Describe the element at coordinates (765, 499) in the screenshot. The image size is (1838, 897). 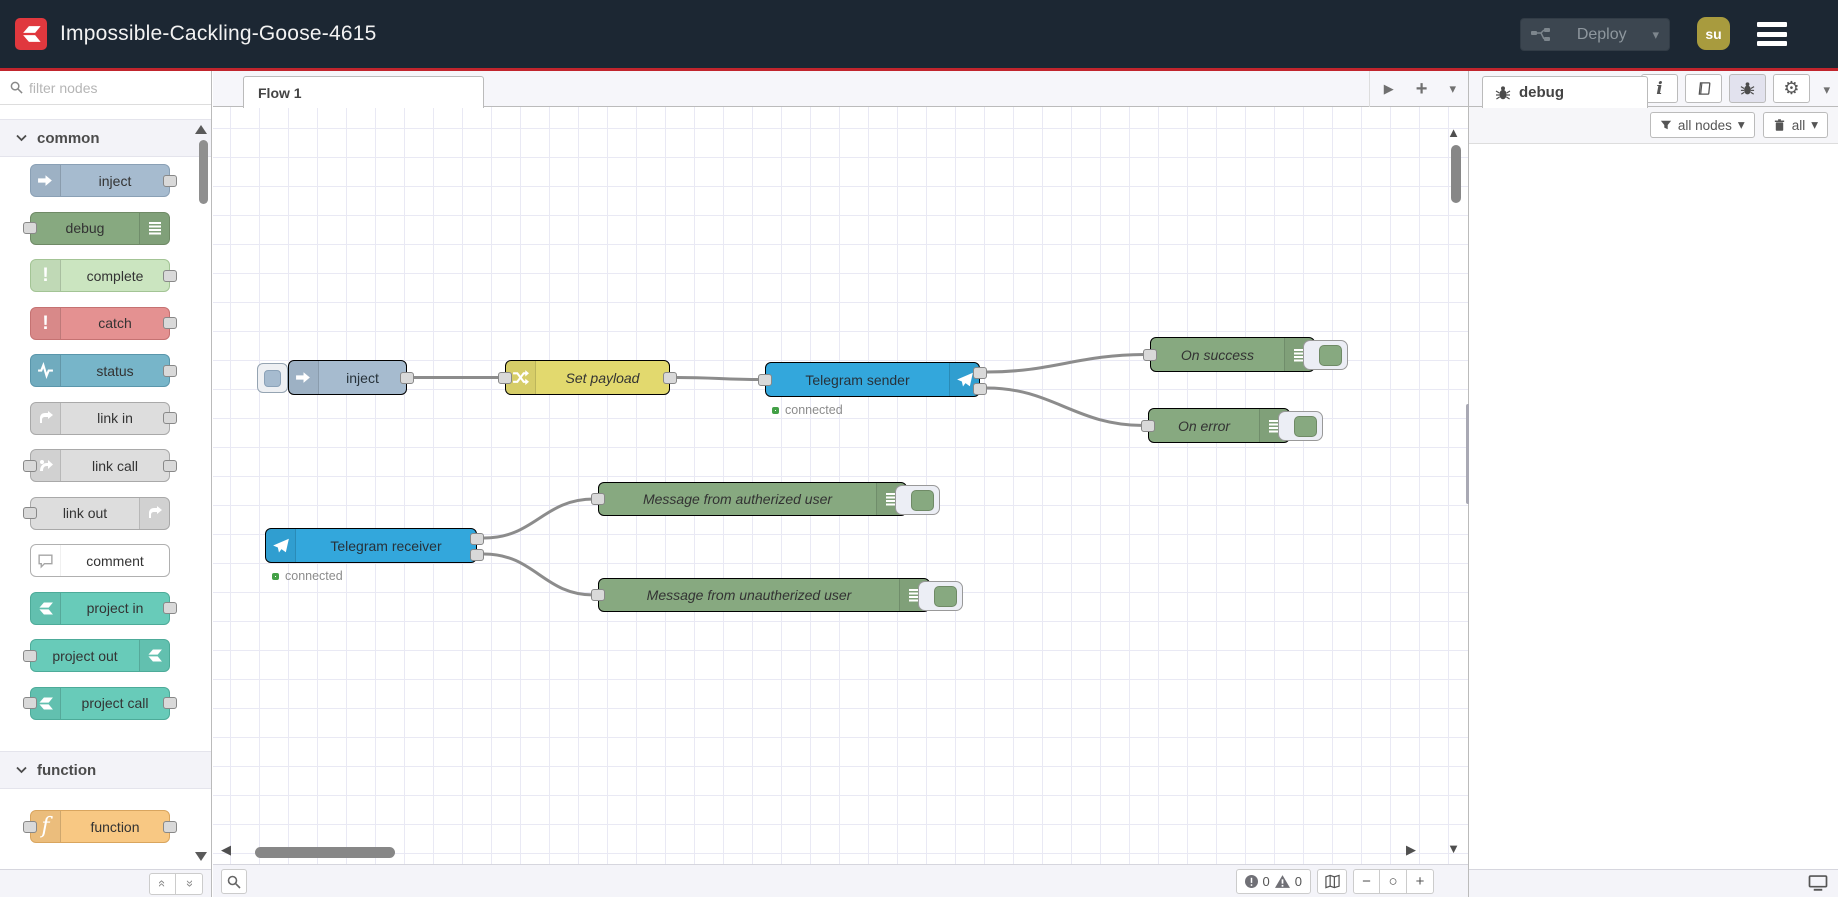
I see `flow-node-message-authorized: Message from autherized user` at that location.